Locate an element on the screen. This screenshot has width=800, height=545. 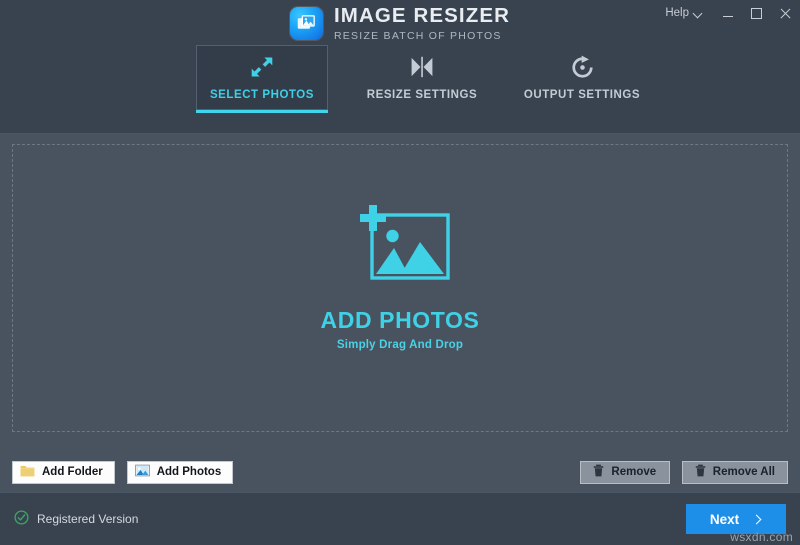
remove-all-button: Remove All is located at coordinates (734, 472).